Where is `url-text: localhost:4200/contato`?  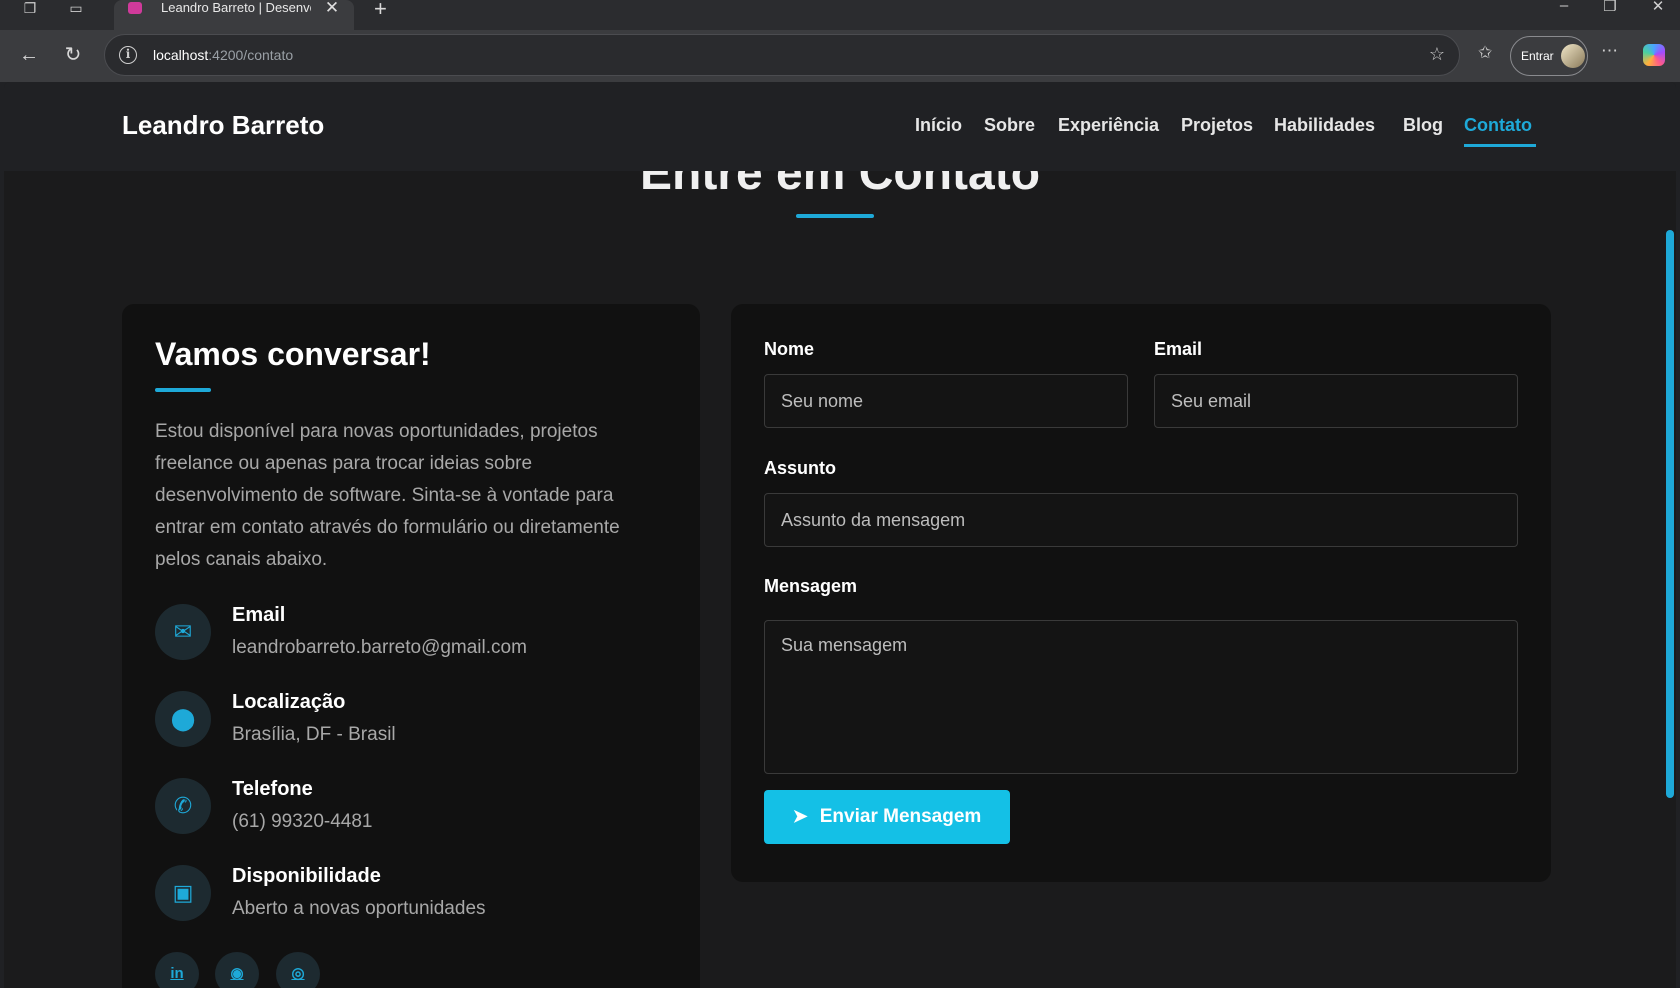
url-text: localhost:4200/contato is located at coordinates (223, 55).